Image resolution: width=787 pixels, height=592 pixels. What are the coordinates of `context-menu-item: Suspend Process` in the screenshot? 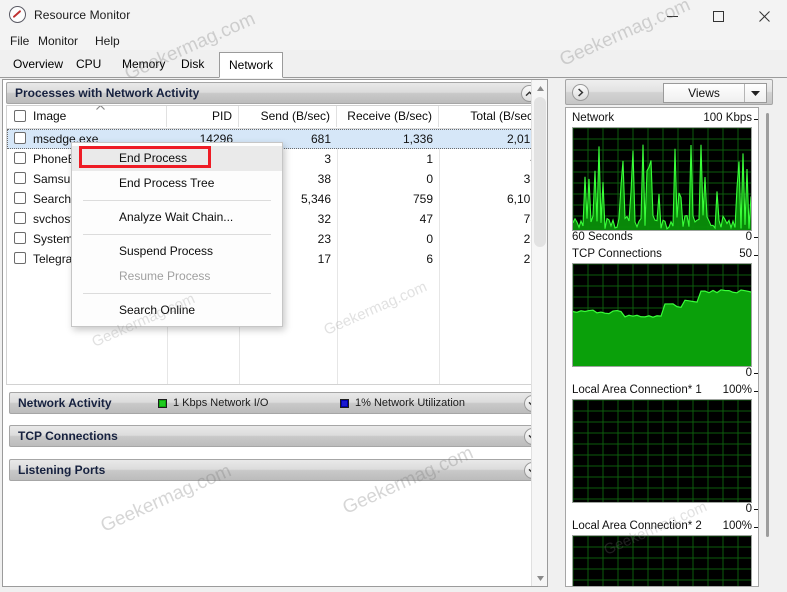 It's located at (177, 251).